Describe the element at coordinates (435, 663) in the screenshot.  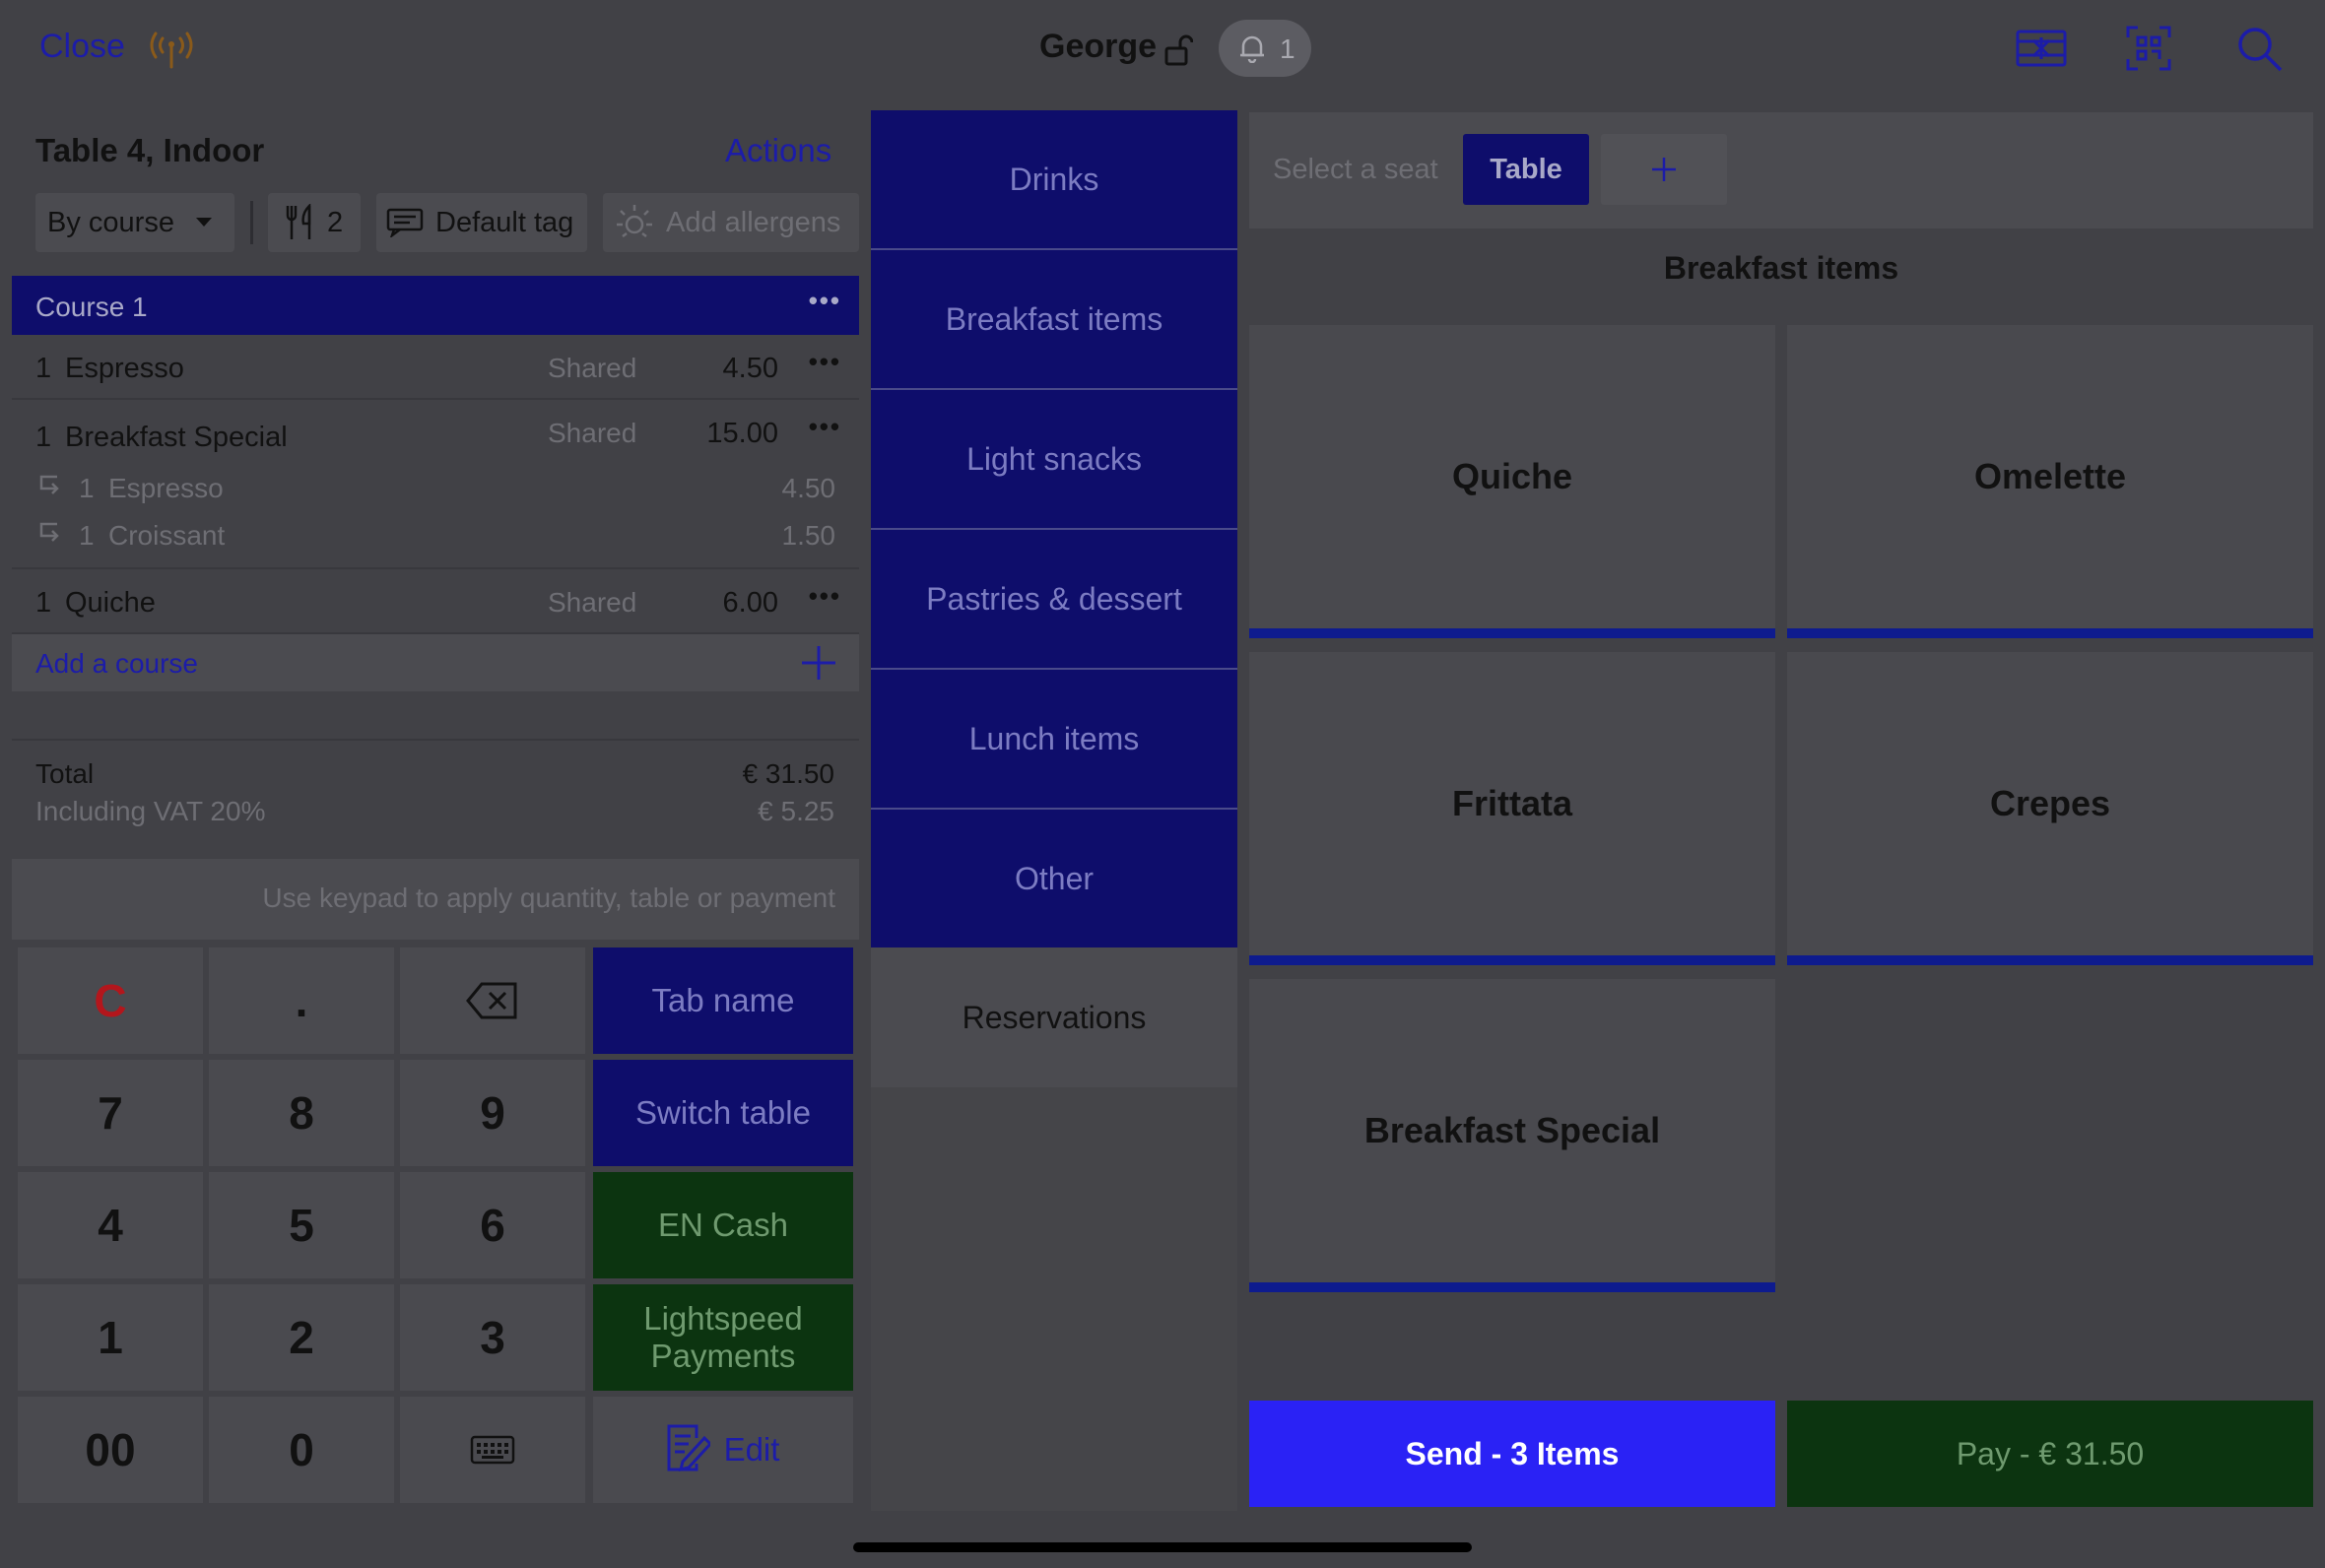
I see `add-course-button: Add a course` at that location.